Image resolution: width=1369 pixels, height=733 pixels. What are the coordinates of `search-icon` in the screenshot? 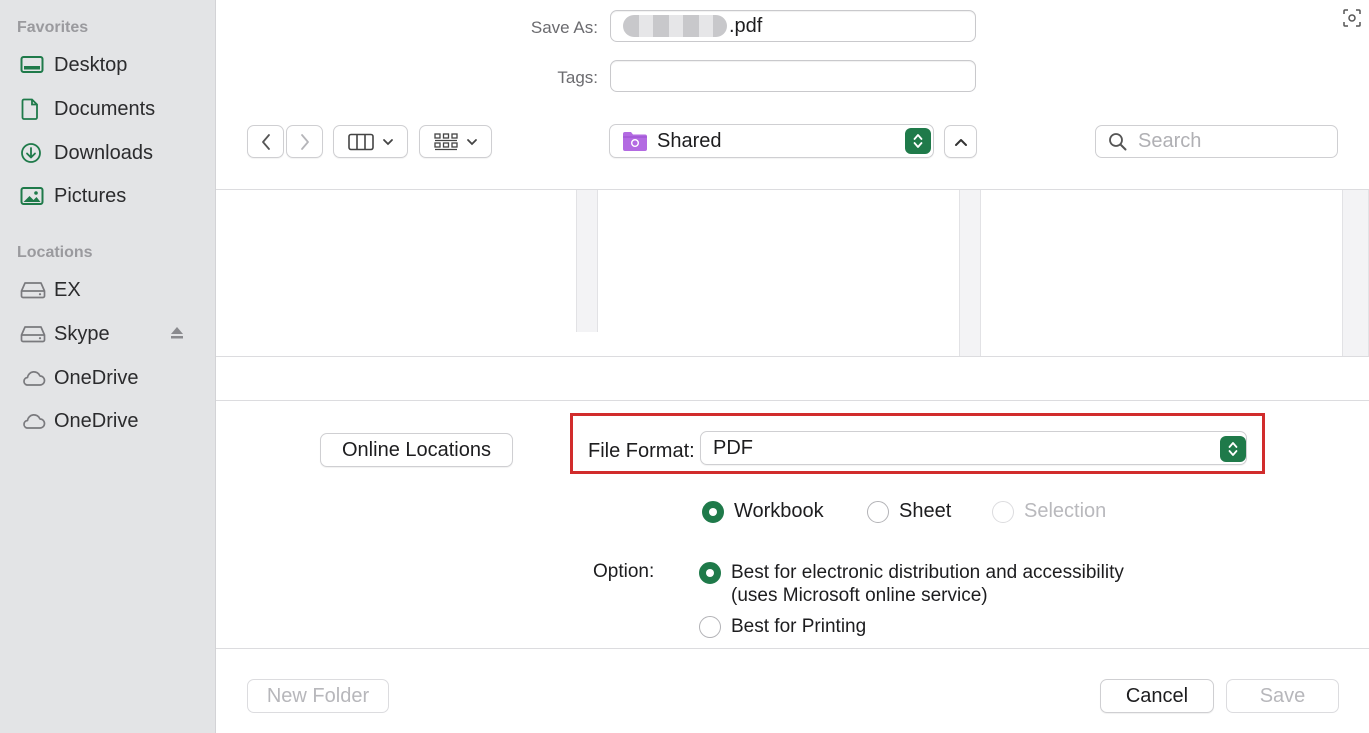 It's located at (1118, 141).